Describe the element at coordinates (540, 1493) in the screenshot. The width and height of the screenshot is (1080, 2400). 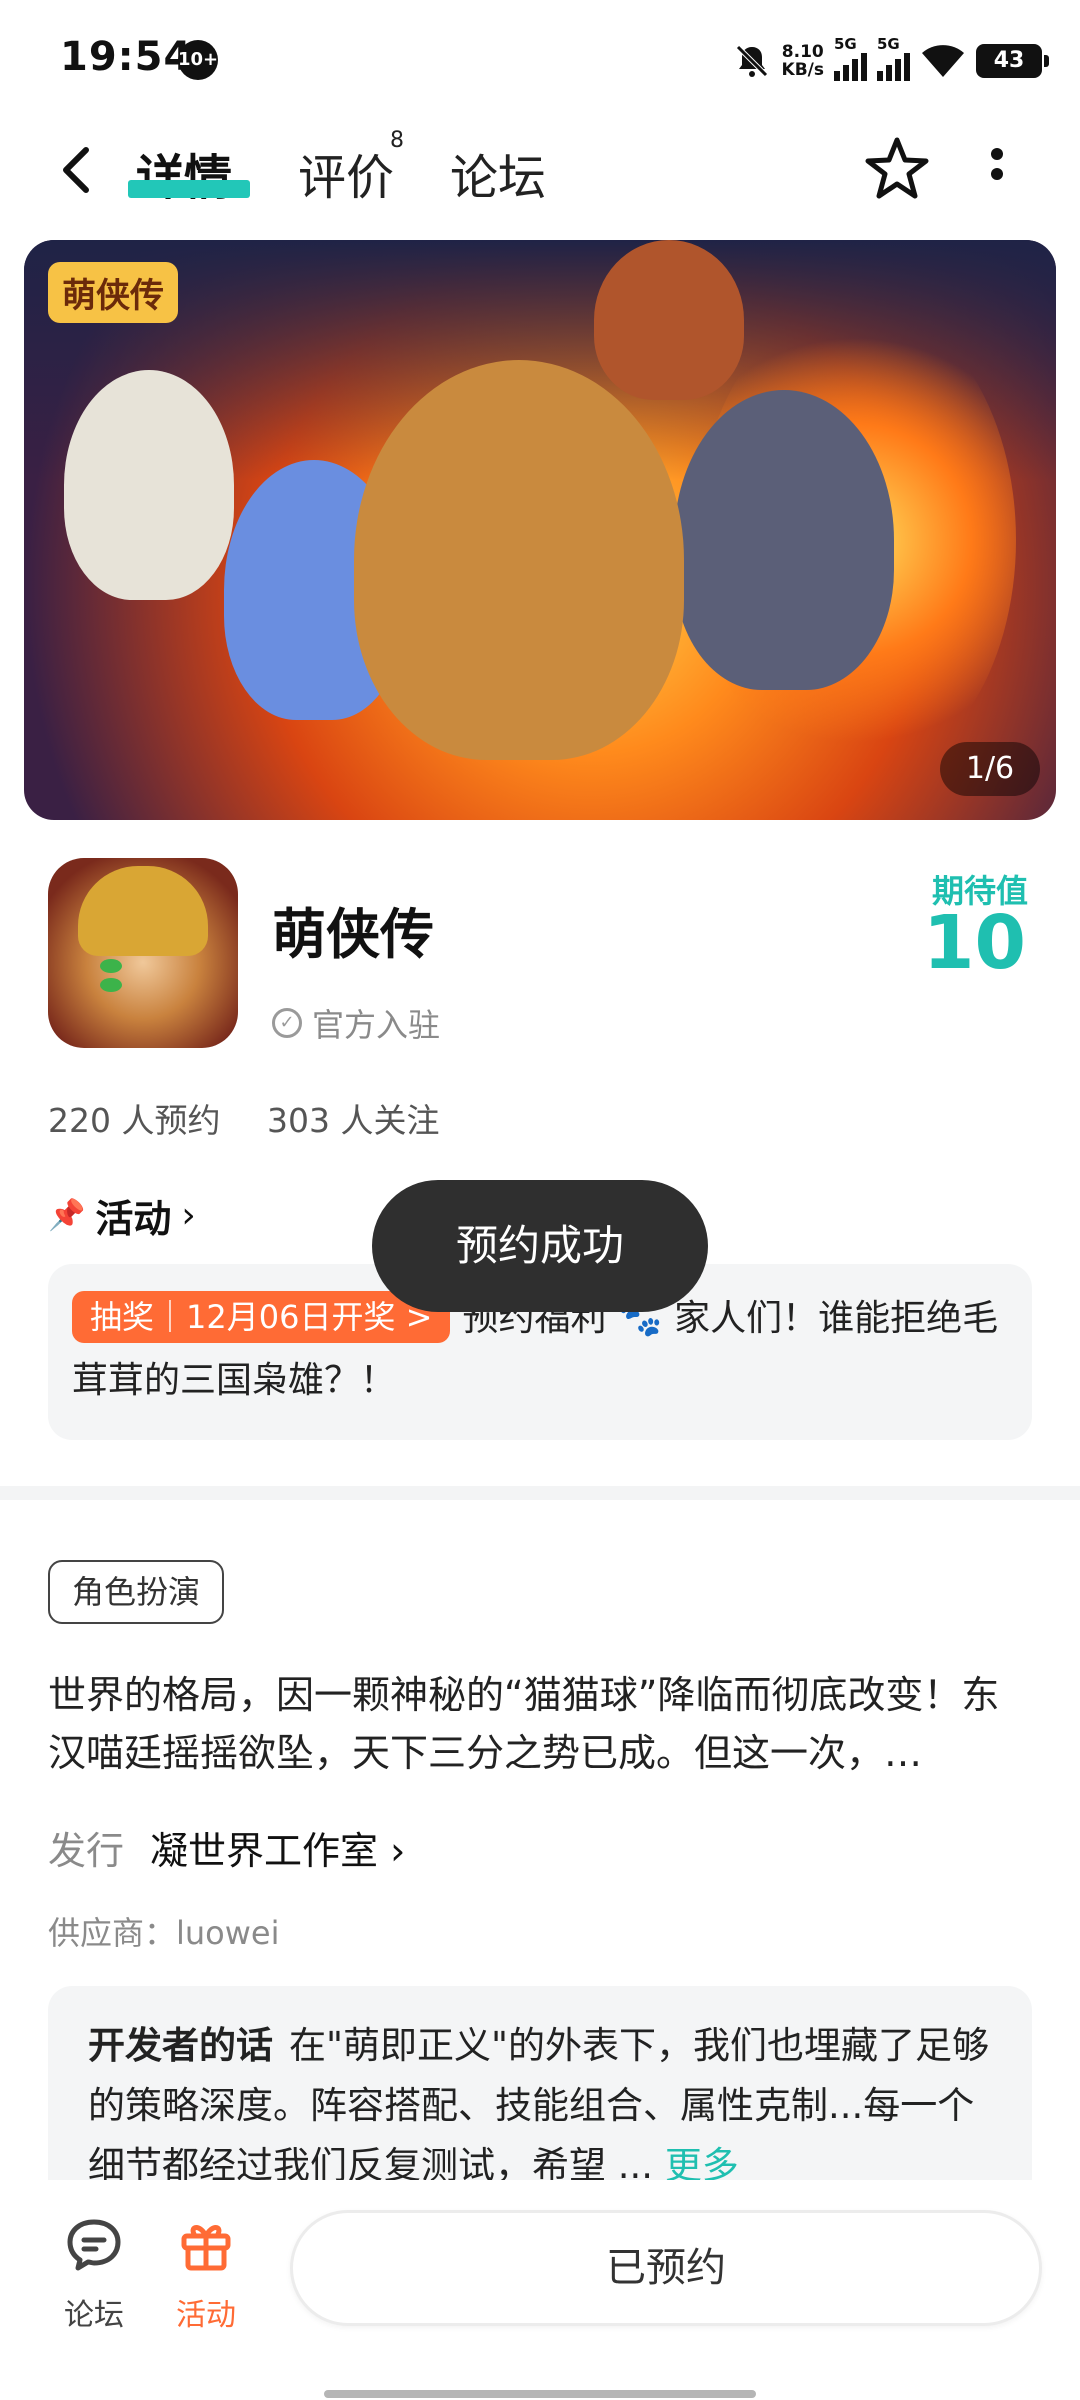
I see `section-divider` at that location.